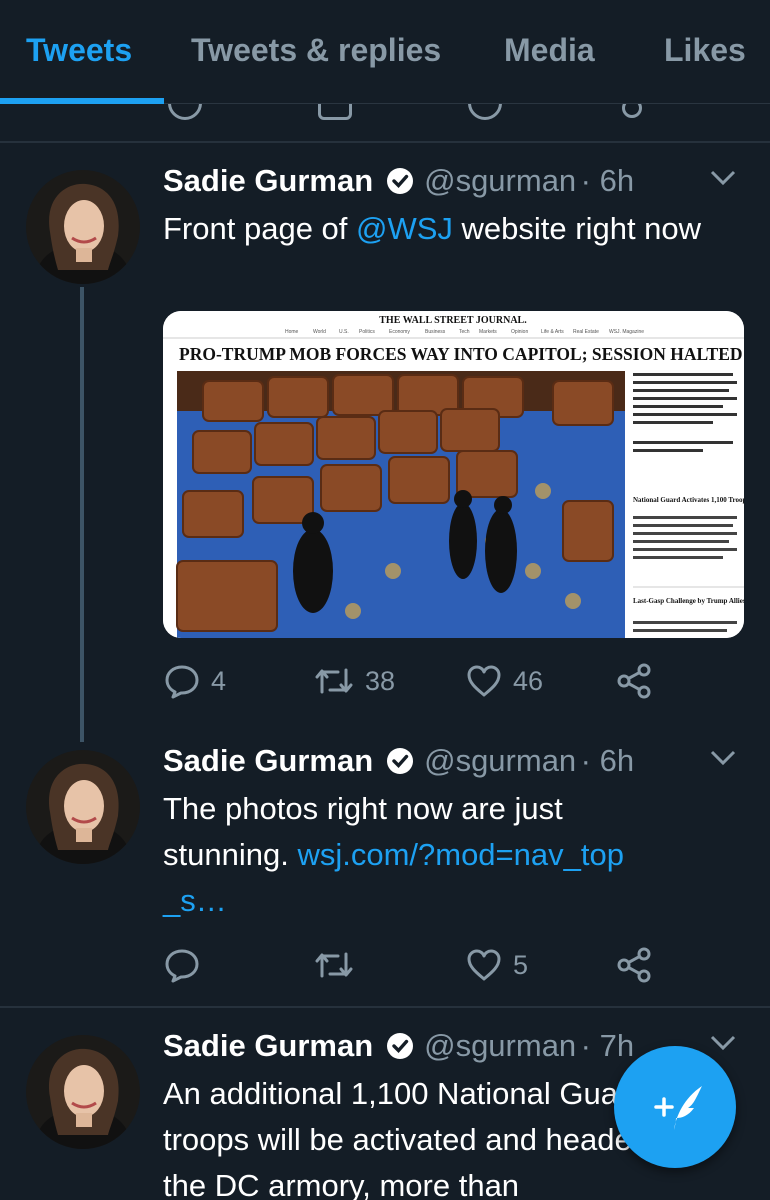  Describe the element at coordinates (552, 332) in the screenshot. I see `svg-text: Life & Arts` at that location.